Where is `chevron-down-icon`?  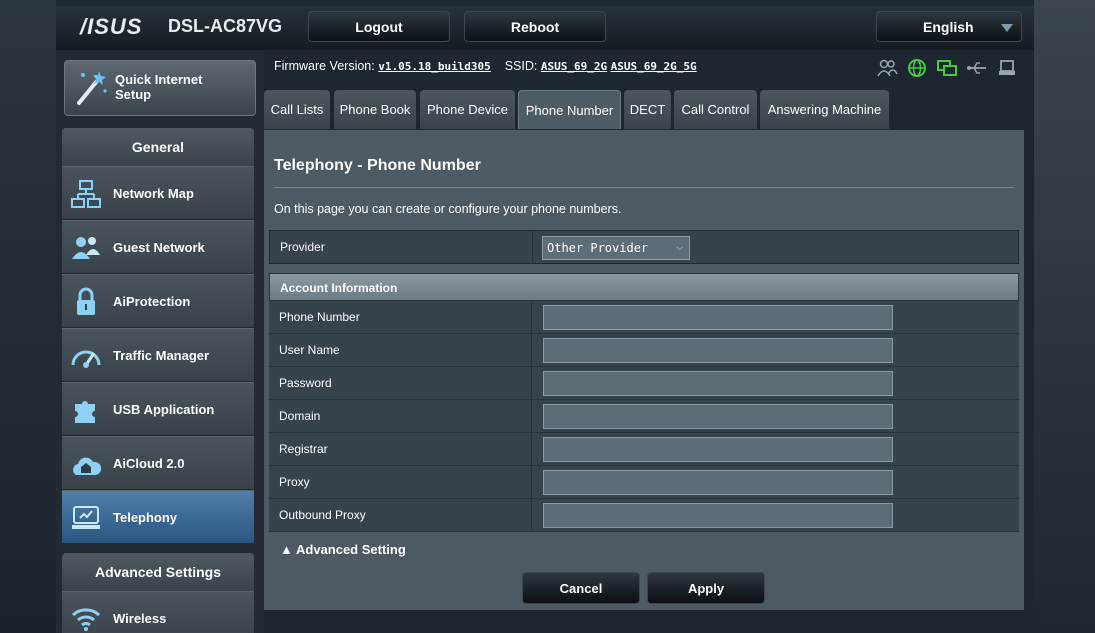
chevron-down-icon is located at coordinates (1007, 28).